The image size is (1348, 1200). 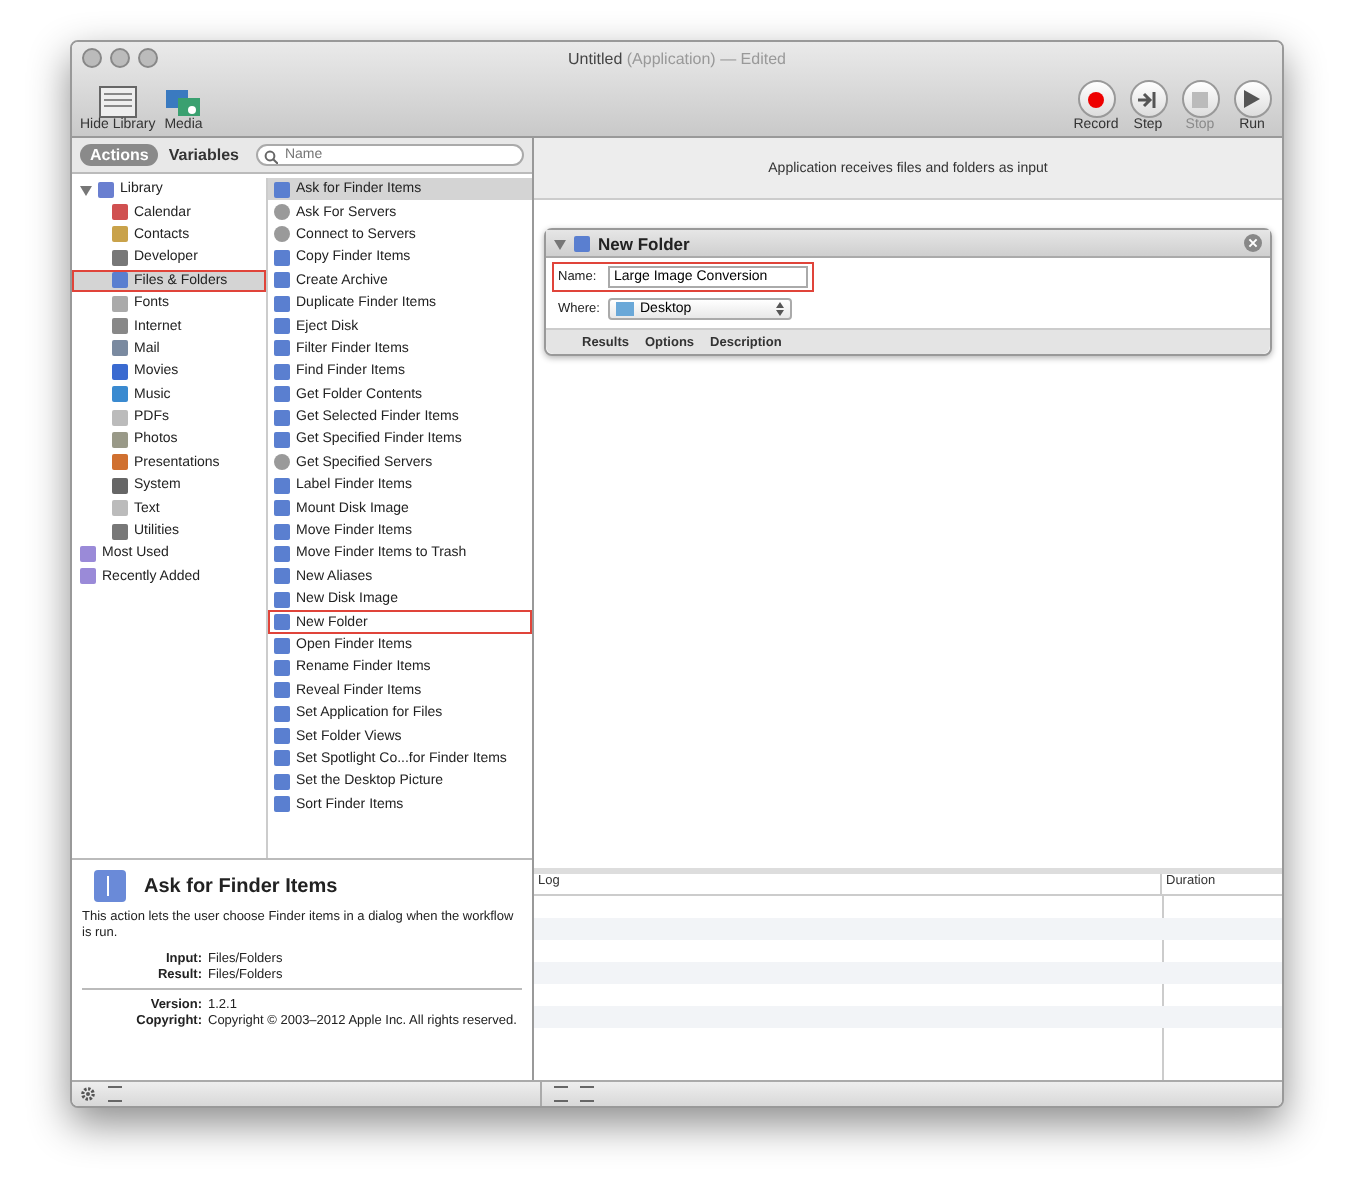 I want to click on record-icon, so click(x=1096, y=99).